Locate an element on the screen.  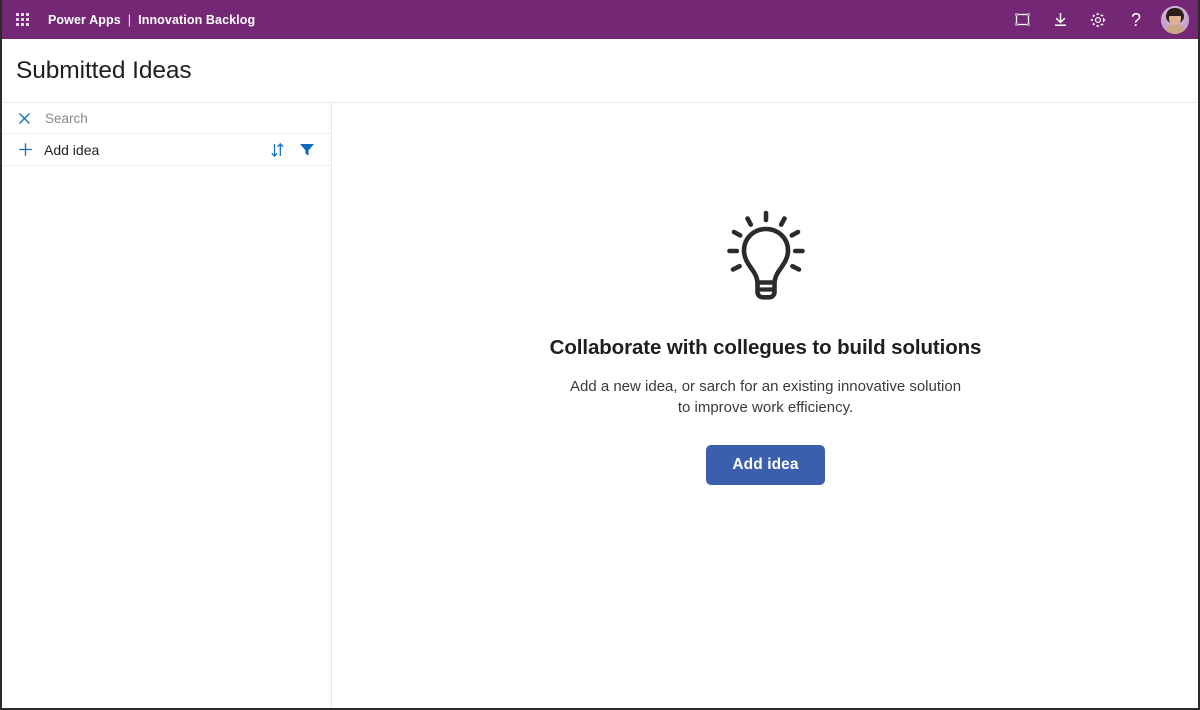
page-title: Submitted Ideas is located at coordinates (104, 70).